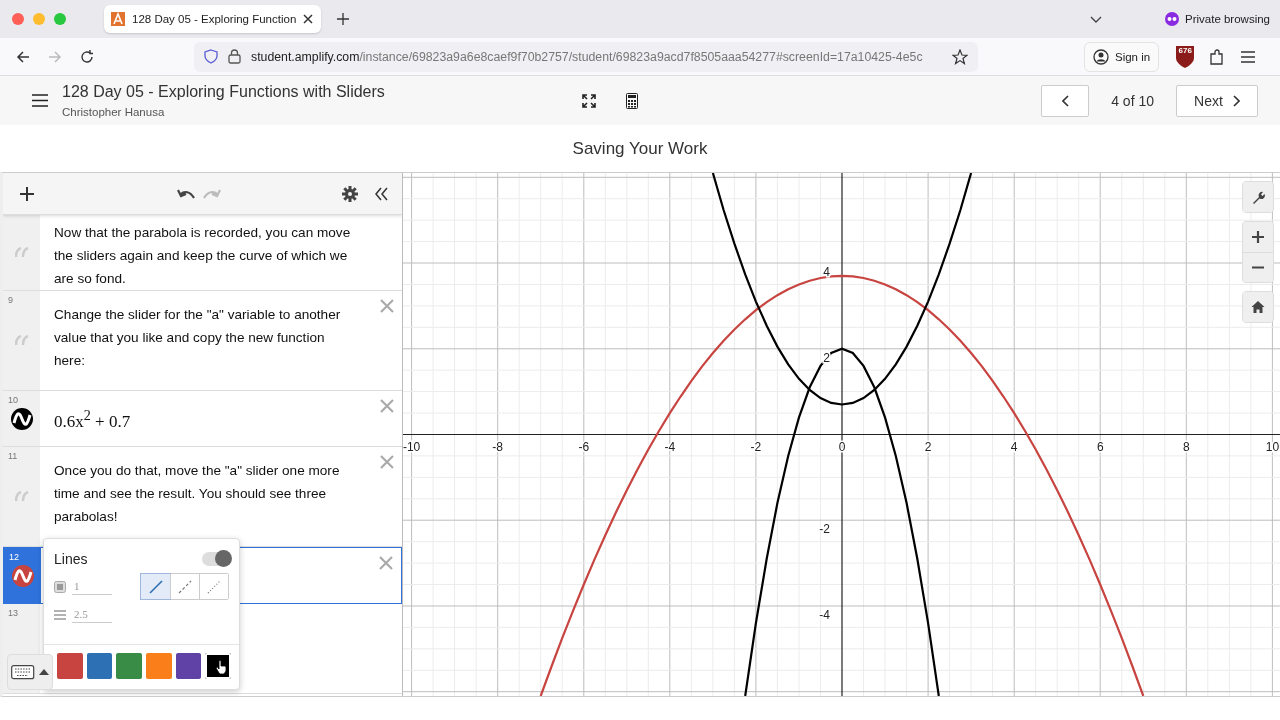 Image resolution: width=1280 pixels, height=720 pixels. Describe the element at coordinates (1172, 19) in the screenshot. I see `mask-icon` at that location.